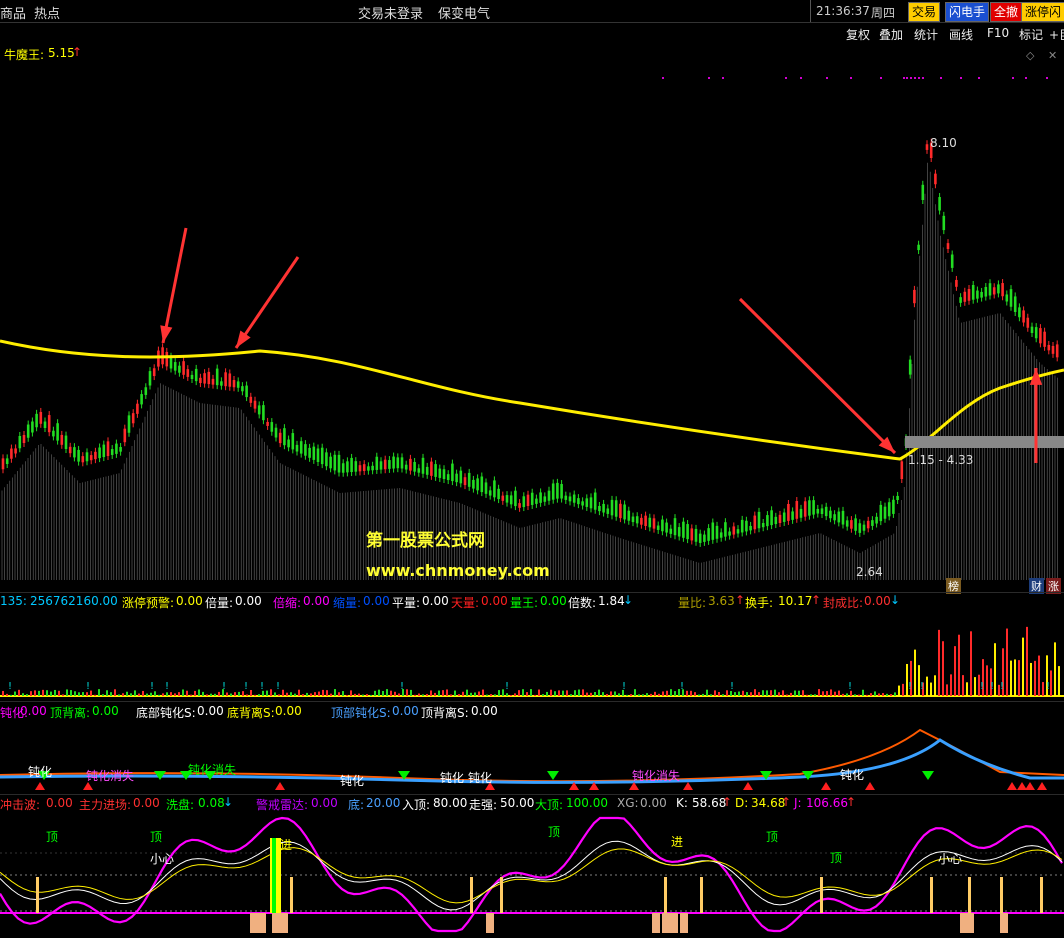  I want to click on menu-item-goods: 商品, so click(13, 12).